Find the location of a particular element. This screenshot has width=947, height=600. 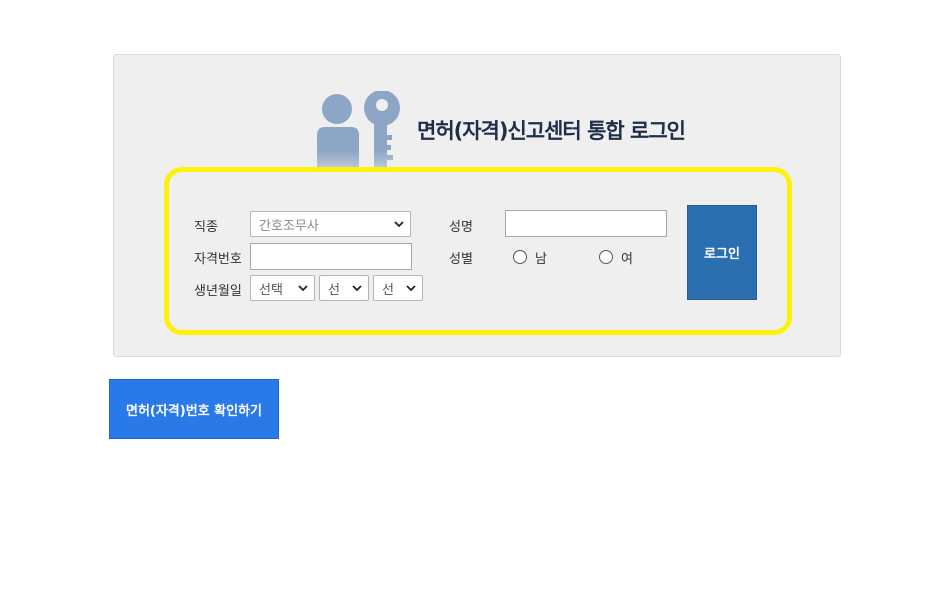

gender-female-label: 여 is located at coordinates (627, 259).